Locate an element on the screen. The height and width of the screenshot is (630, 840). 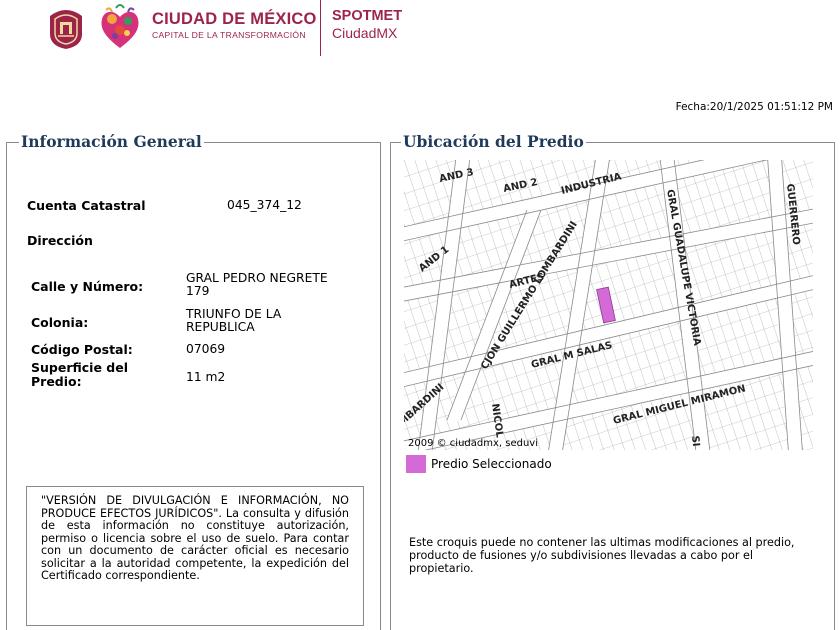
brand-title: CIUDAD DE MÉXICO is located at coordinates (234, 19).